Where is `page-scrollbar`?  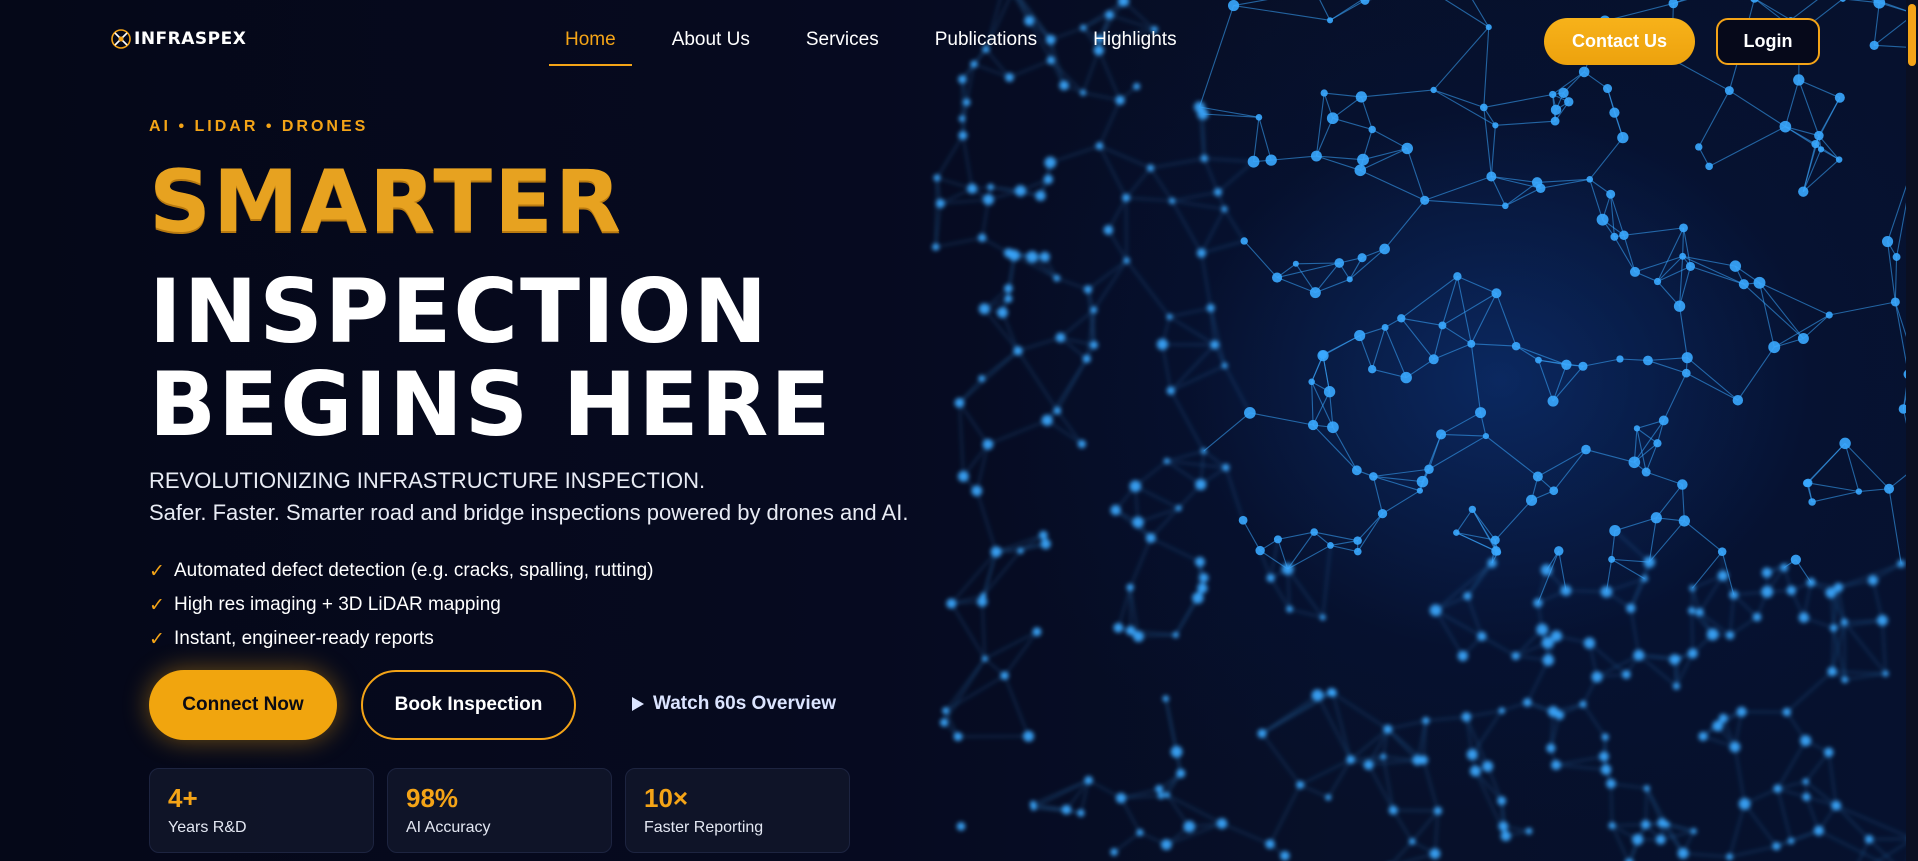
page-scrollbar is located at coordinates (1912, 430).